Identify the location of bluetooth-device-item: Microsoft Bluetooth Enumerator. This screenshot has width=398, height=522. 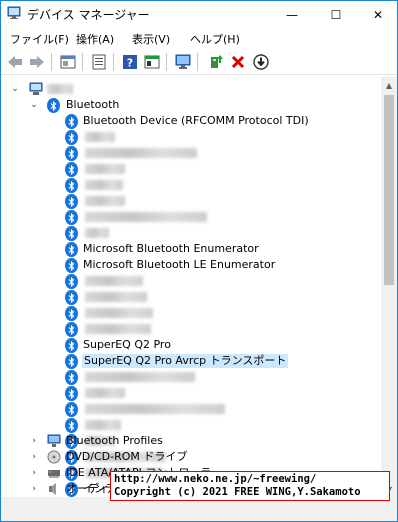
(191, 249).